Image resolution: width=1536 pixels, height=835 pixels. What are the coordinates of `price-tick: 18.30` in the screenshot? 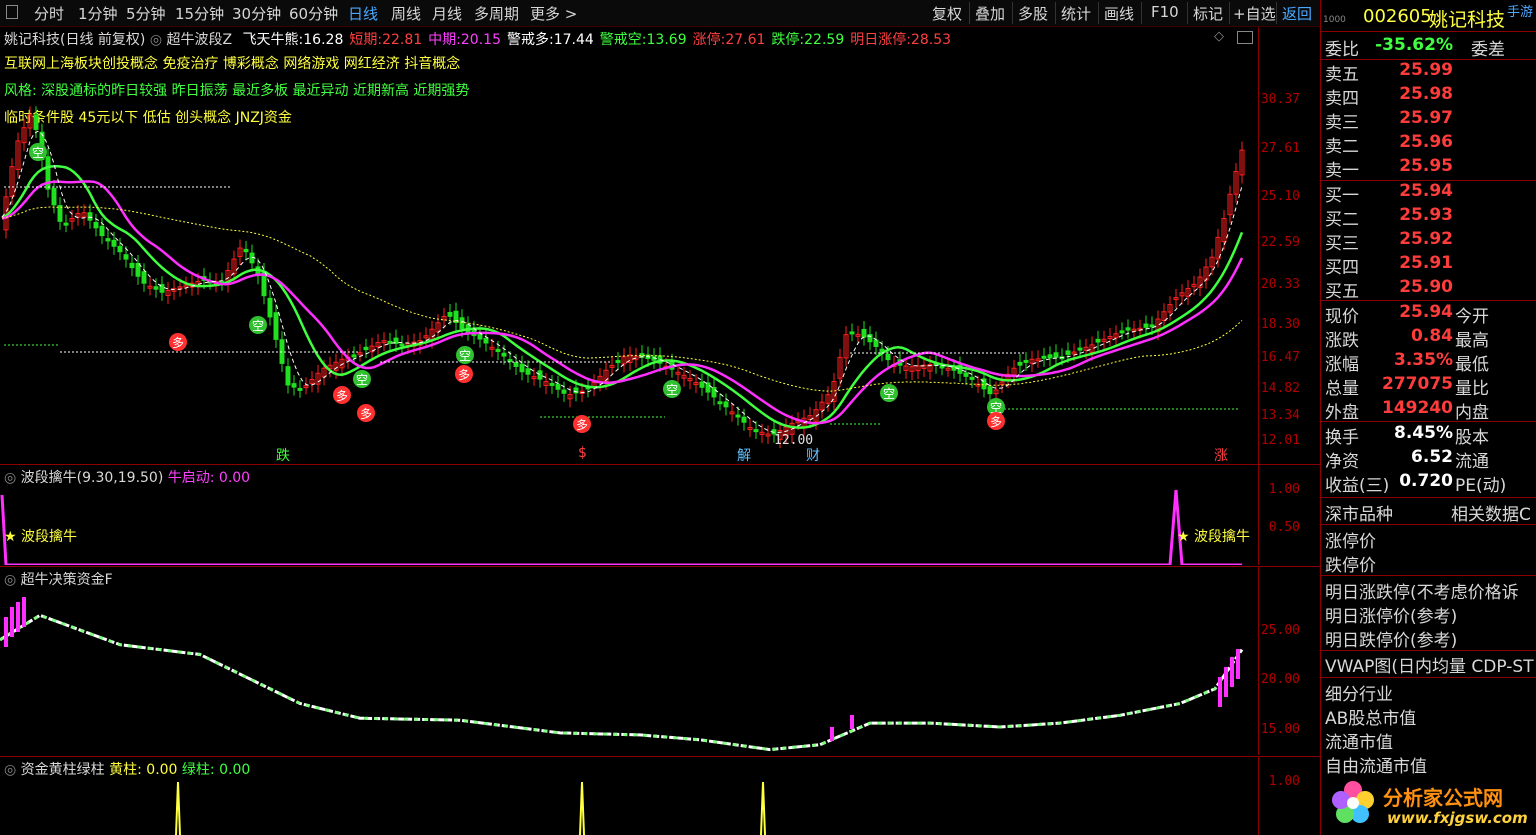 It's located at (1280, 324).